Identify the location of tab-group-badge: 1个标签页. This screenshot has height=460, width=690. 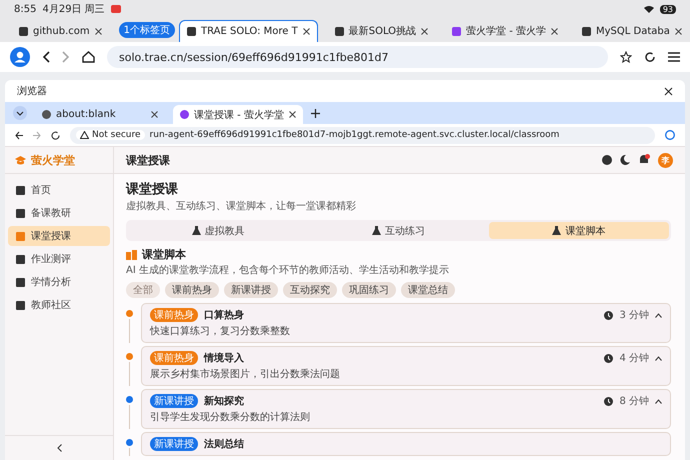
(146, 30).